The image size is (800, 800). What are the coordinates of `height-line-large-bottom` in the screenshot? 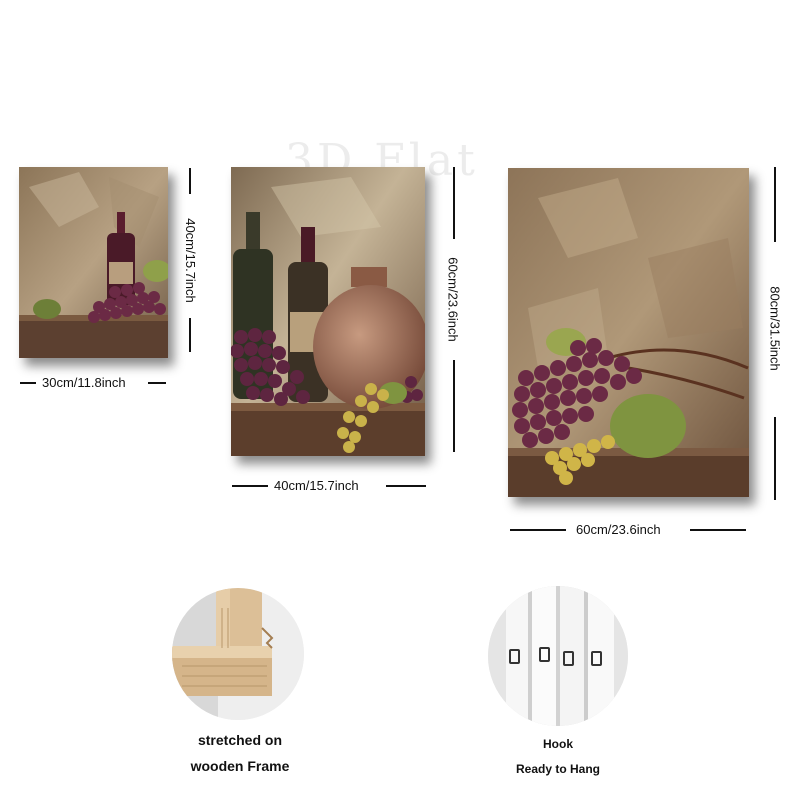 It's located at (775, 458).